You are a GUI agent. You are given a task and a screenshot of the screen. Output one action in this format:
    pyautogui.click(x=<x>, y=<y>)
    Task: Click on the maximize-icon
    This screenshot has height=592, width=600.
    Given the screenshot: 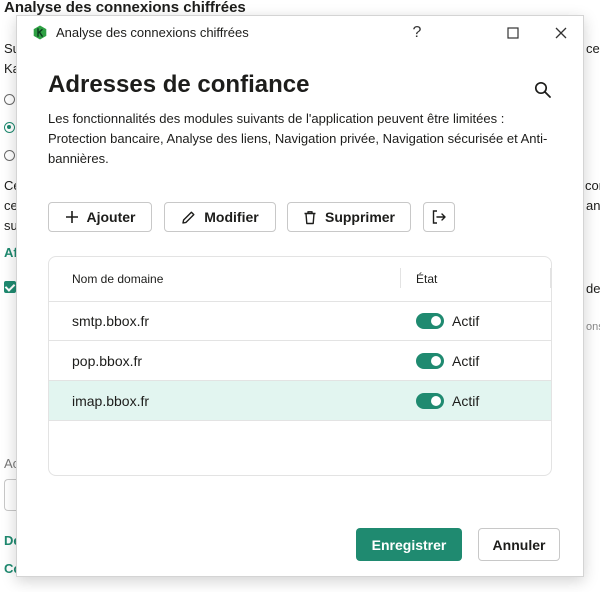 What is the action you would take?
    pyautogui.click(x=513, y=33)
    